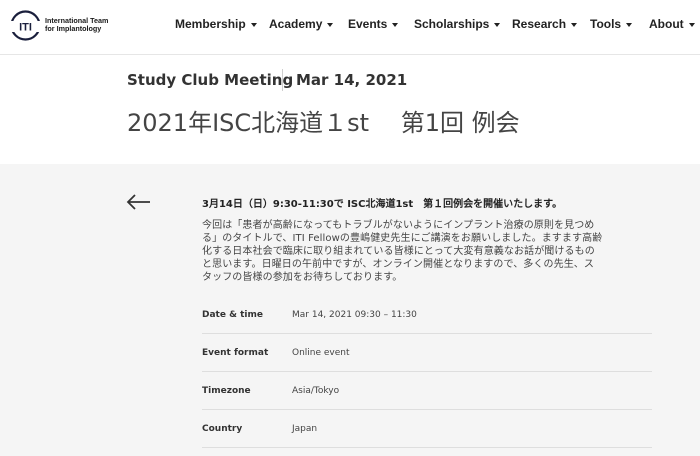 The height and width of the screenshot is (456, 700). What do you see at coordinates (368, 24) in the screenshot?
I see `nav-events-label: Events` at bounding box center [368, 24].